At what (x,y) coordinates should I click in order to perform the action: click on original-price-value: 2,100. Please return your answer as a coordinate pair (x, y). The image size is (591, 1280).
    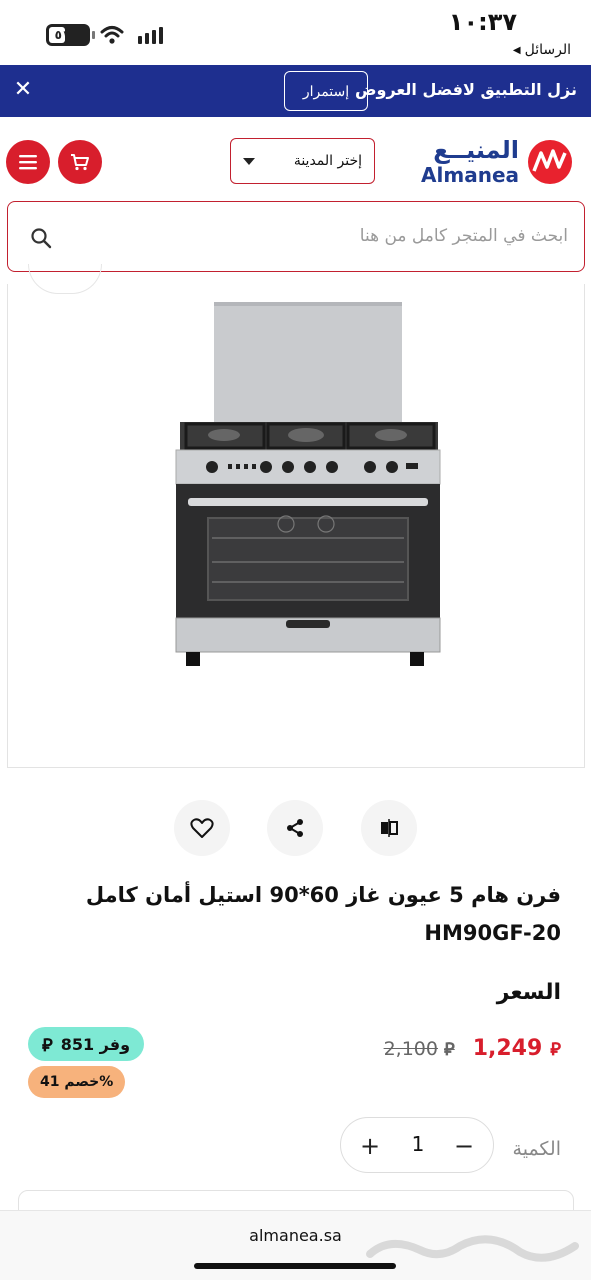
    Looking at the image, I should click on (410, 1048).